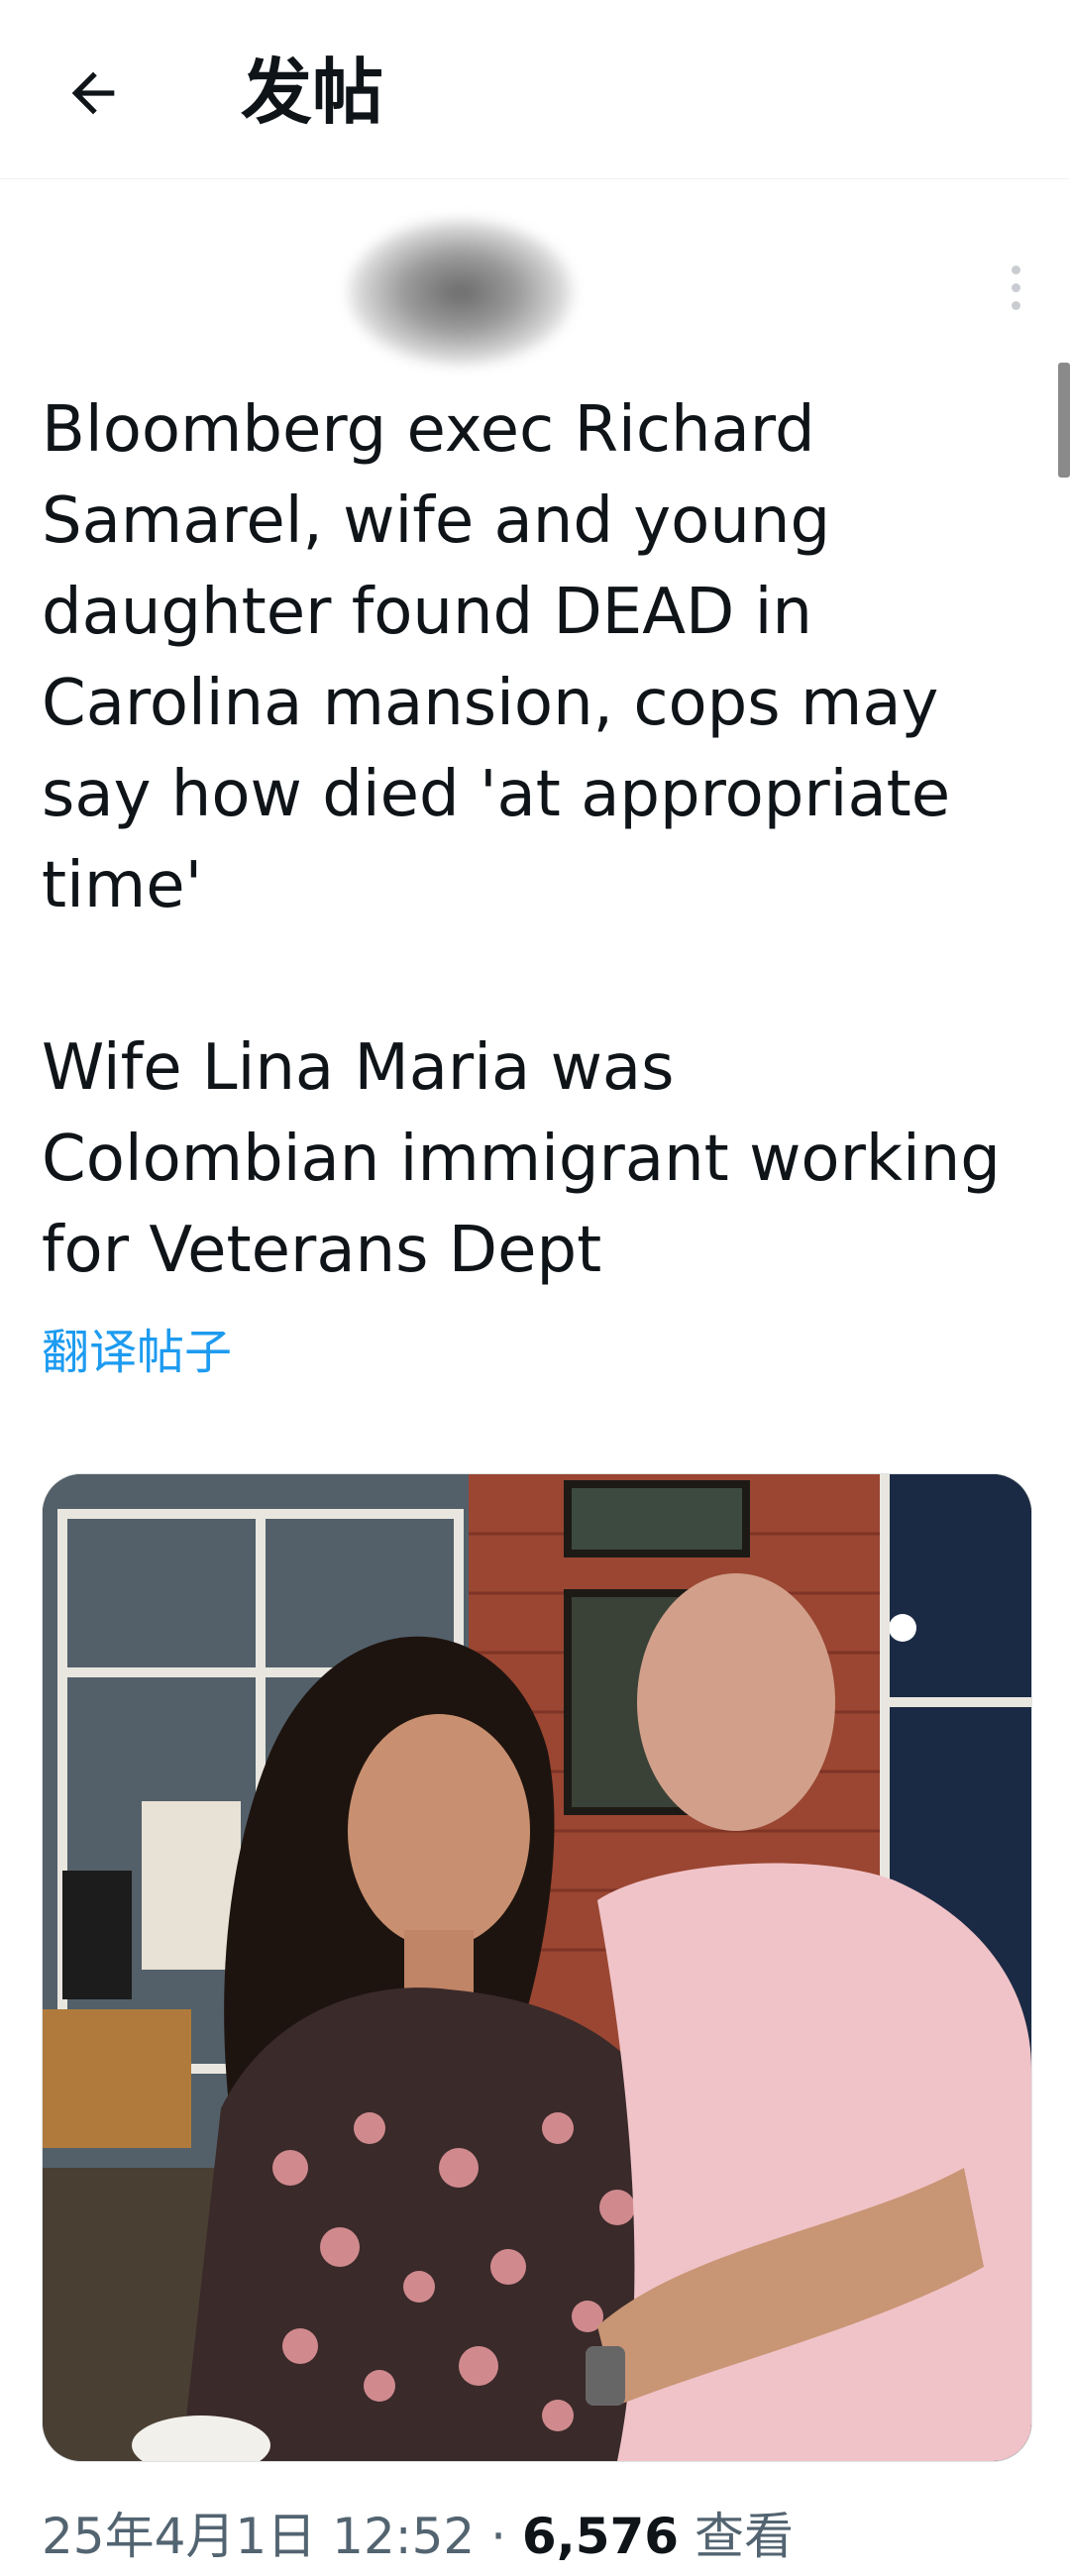  I want to click on arrow-left-icon, so click(93, 93).